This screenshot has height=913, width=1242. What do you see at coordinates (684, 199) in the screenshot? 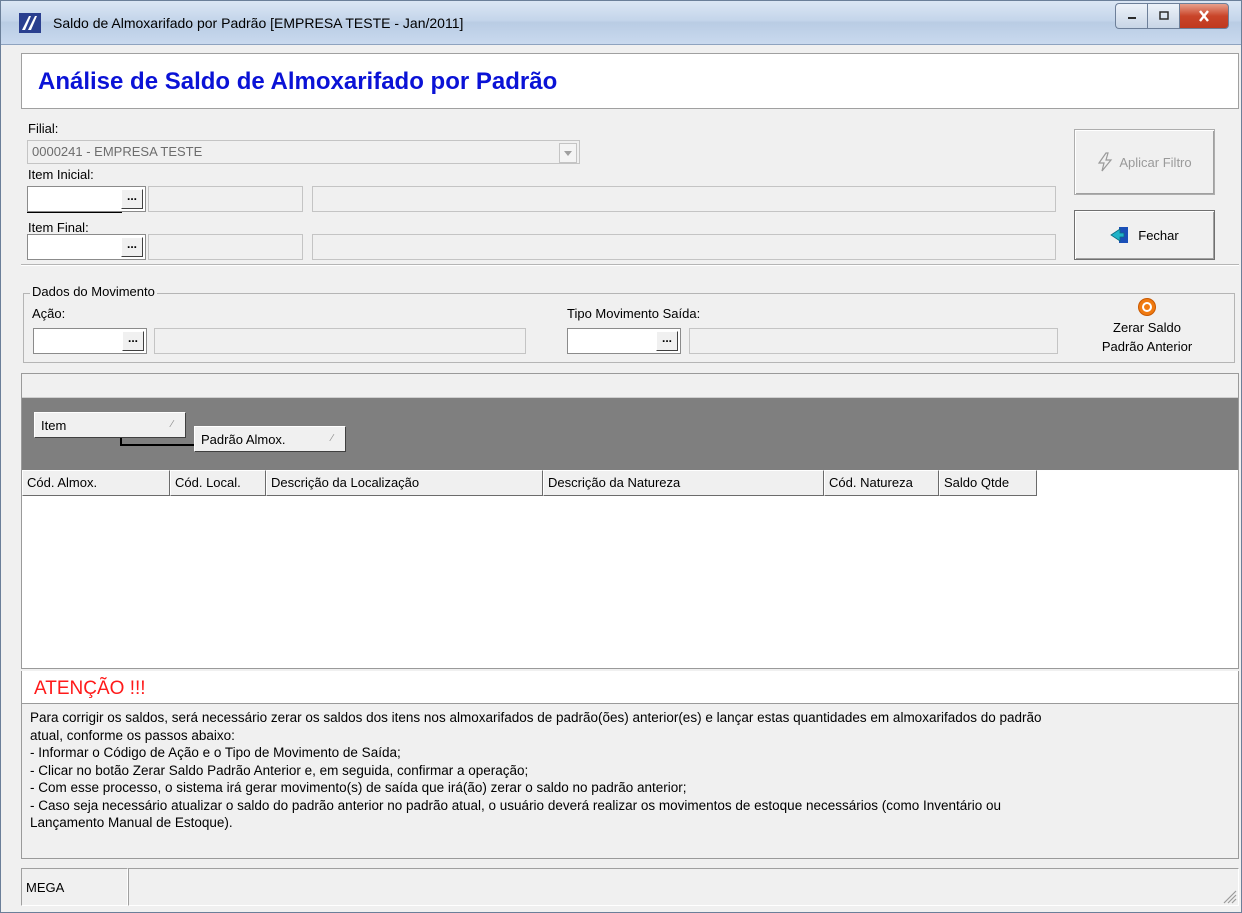
I see `item-inicial-description-field` at bounding box center [684, 199].